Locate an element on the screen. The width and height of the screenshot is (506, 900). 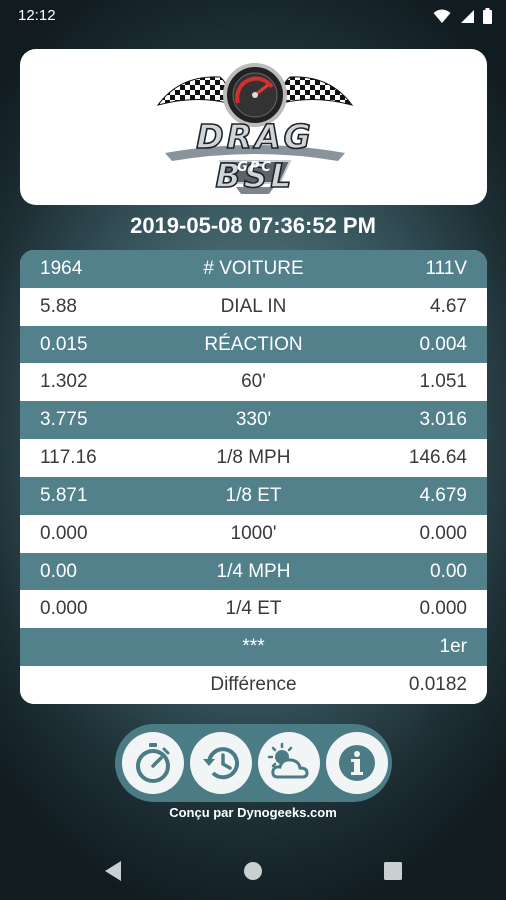
row-label: 330' is located at coordinates (253, 420).